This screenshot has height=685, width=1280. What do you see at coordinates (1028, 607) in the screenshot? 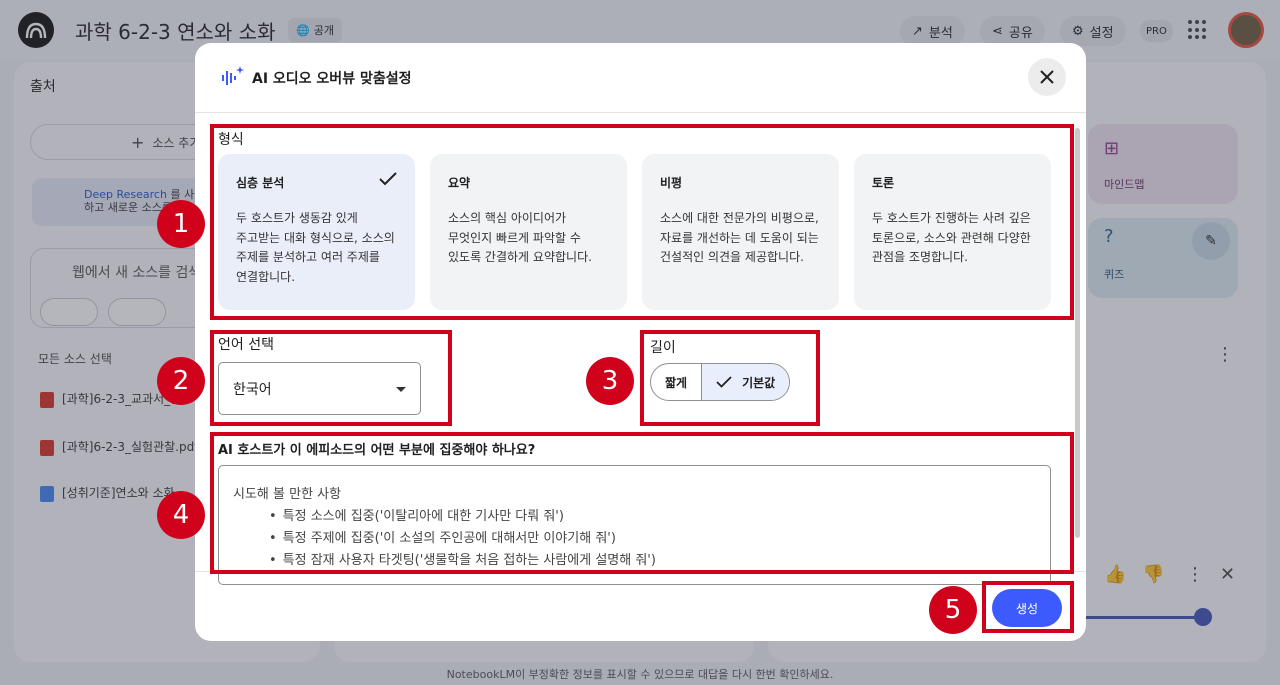
I see `annotation-box-generate` at bounding box center [1028, 607].